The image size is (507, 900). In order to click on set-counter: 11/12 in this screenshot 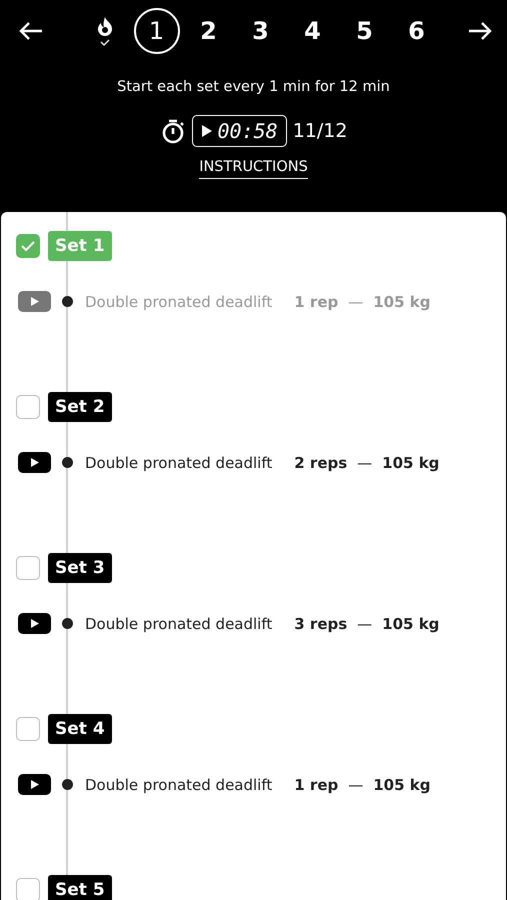, I will do `click(320, 131)`.